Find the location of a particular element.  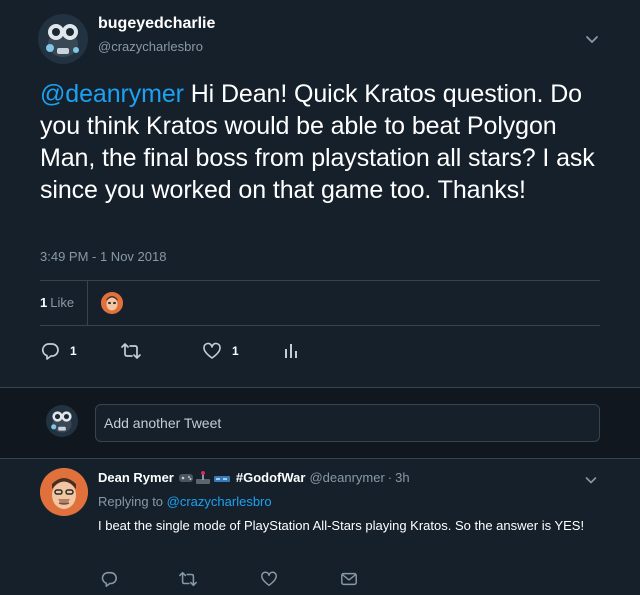

reply-count: 1 is located at coordinates (73, 351).